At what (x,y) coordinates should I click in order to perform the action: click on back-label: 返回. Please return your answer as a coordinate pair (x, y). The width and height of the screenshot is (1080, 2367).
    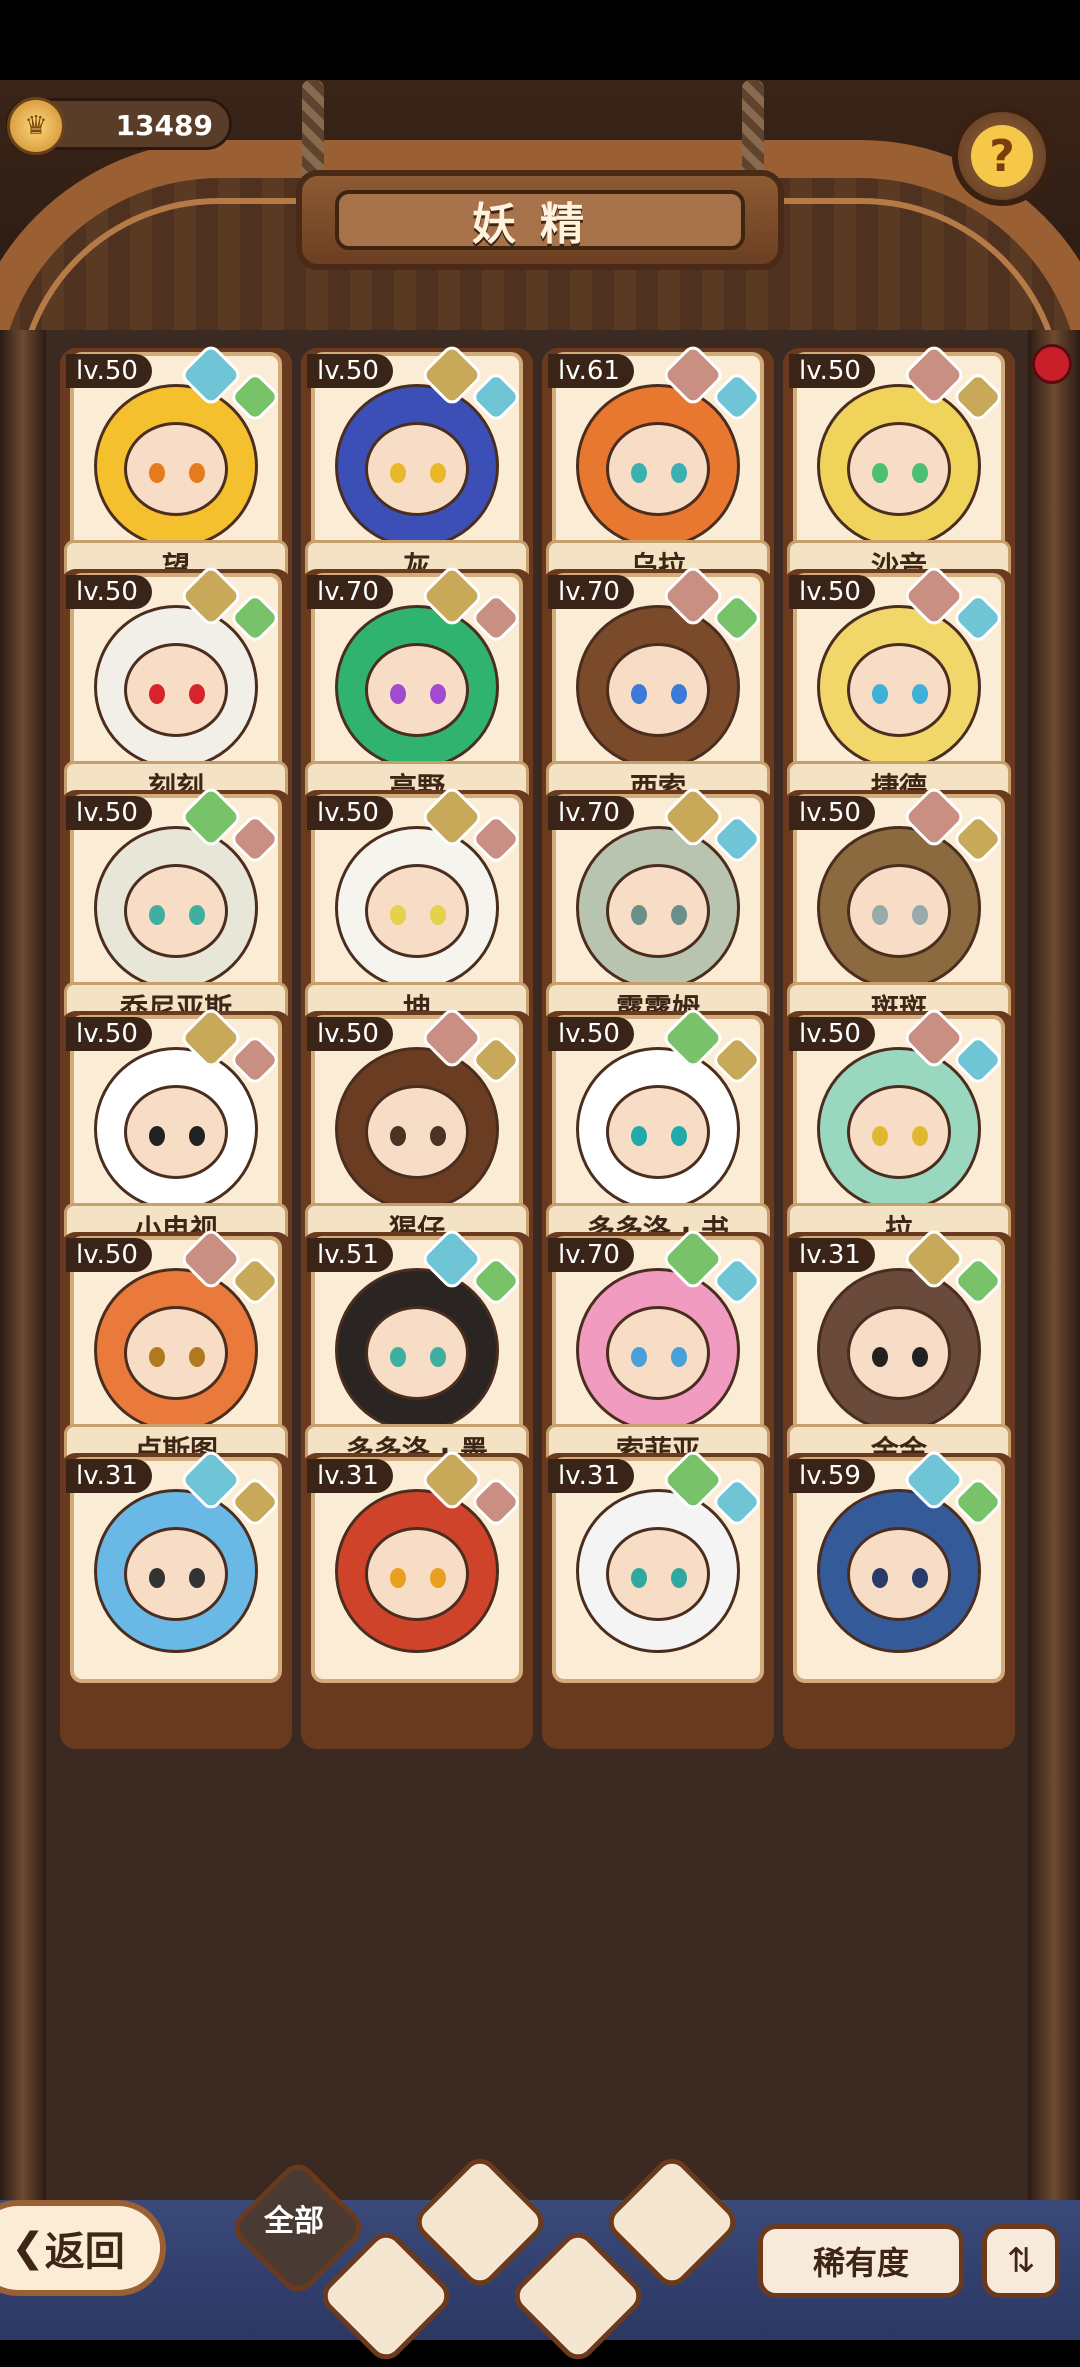
    Looking at the image, I should click on (84, 2252).